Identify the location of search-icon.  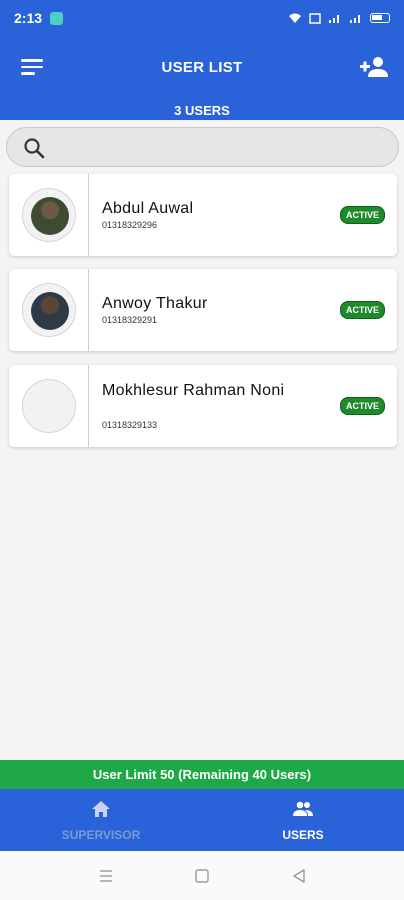
(34, 148).